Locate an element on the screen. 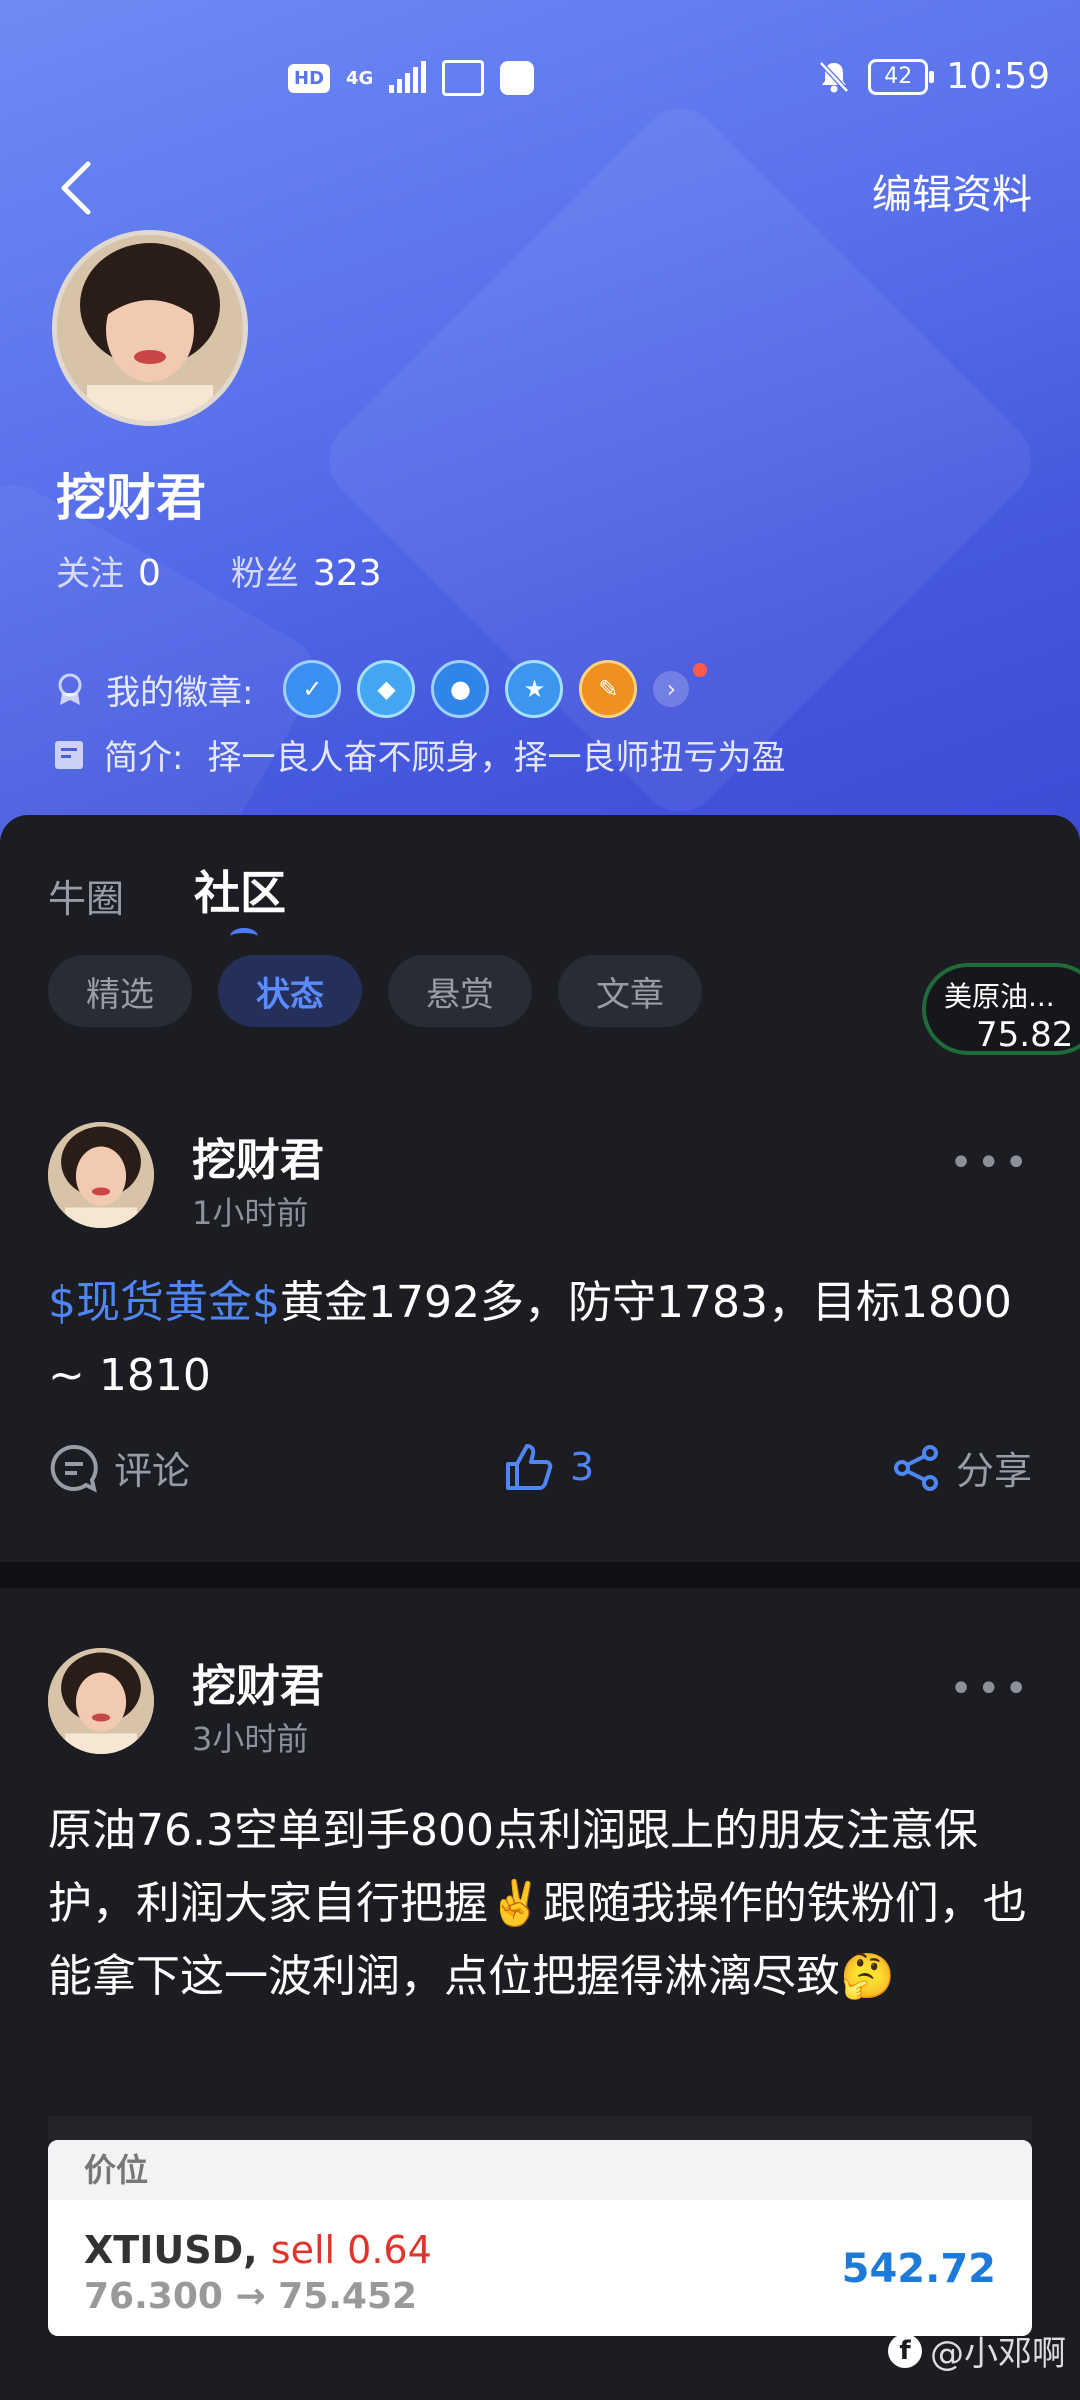 This screenshot has height=2400, width=1080. drop-badge-icon: ● is located at coordinates (460, 689).